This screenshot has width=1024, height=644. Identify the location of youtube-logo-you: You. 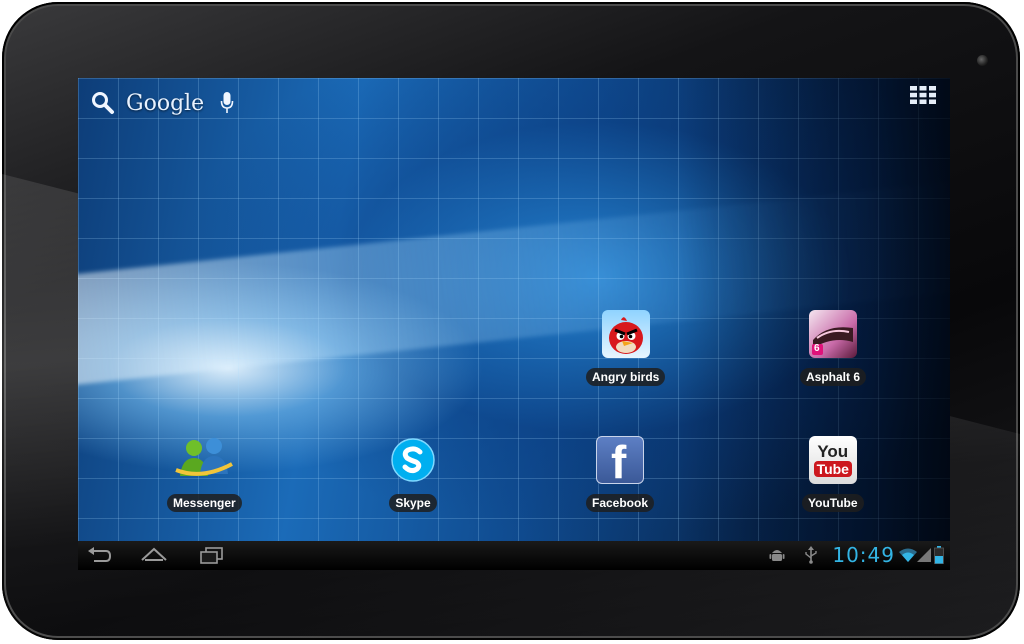
(833, 451).